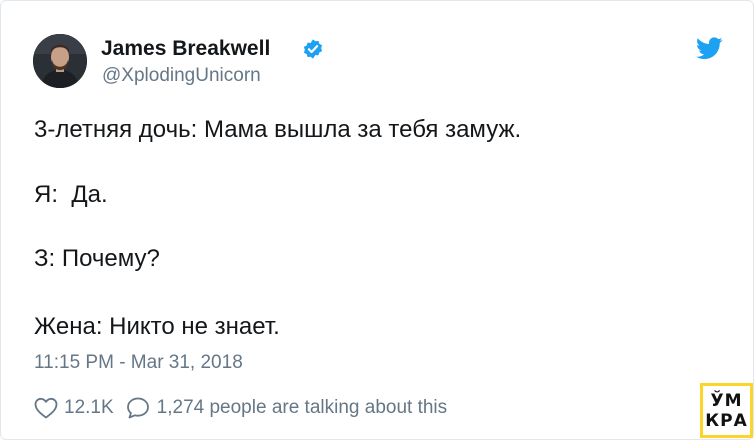  I want to click on speech-bubble-icon, so click(137, 408).